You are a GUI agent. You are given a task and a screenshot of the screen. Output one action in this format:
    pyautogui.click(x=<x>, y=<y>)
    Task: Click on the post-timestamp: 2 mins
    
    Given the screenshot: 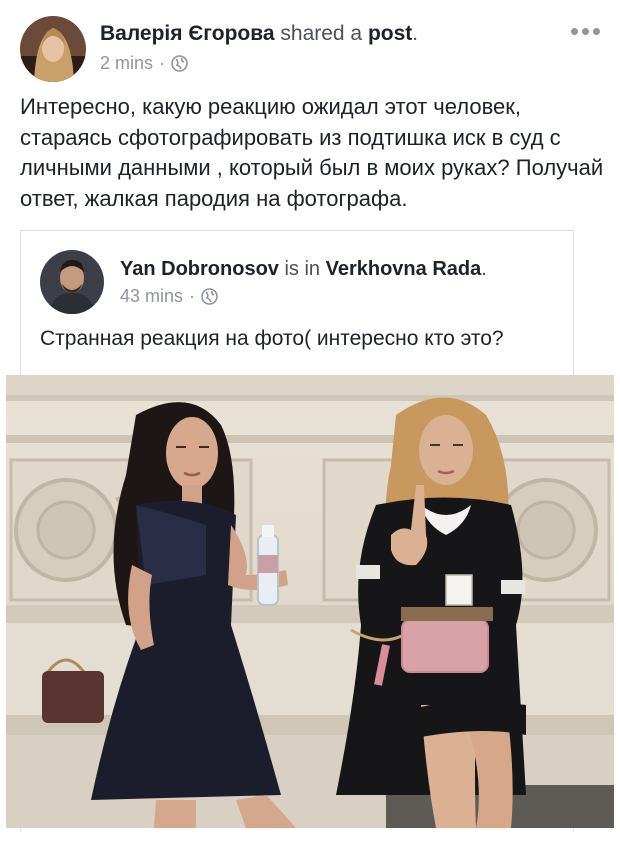 What is the action you would take?
    pyautogui.click(x=126, y=63)
    